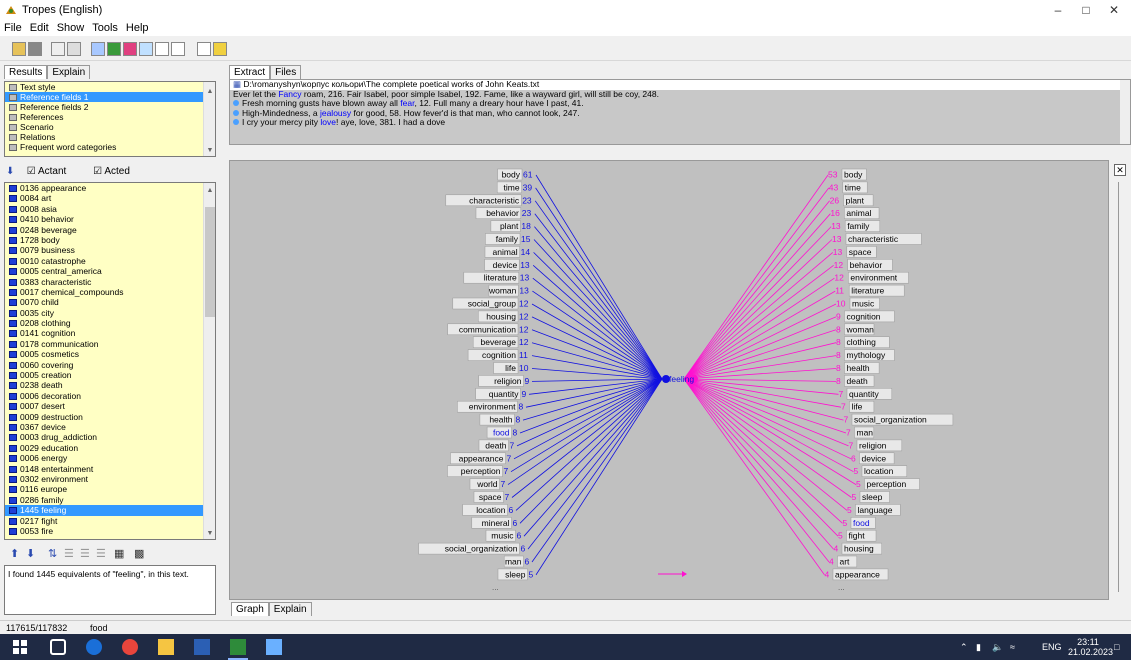 The width and height of the screenshot is (1131, 660). What do you see at coordinates (524, 368) in the screenshot?
I see `left-node-count: 10` at bounding box center [524, 368].